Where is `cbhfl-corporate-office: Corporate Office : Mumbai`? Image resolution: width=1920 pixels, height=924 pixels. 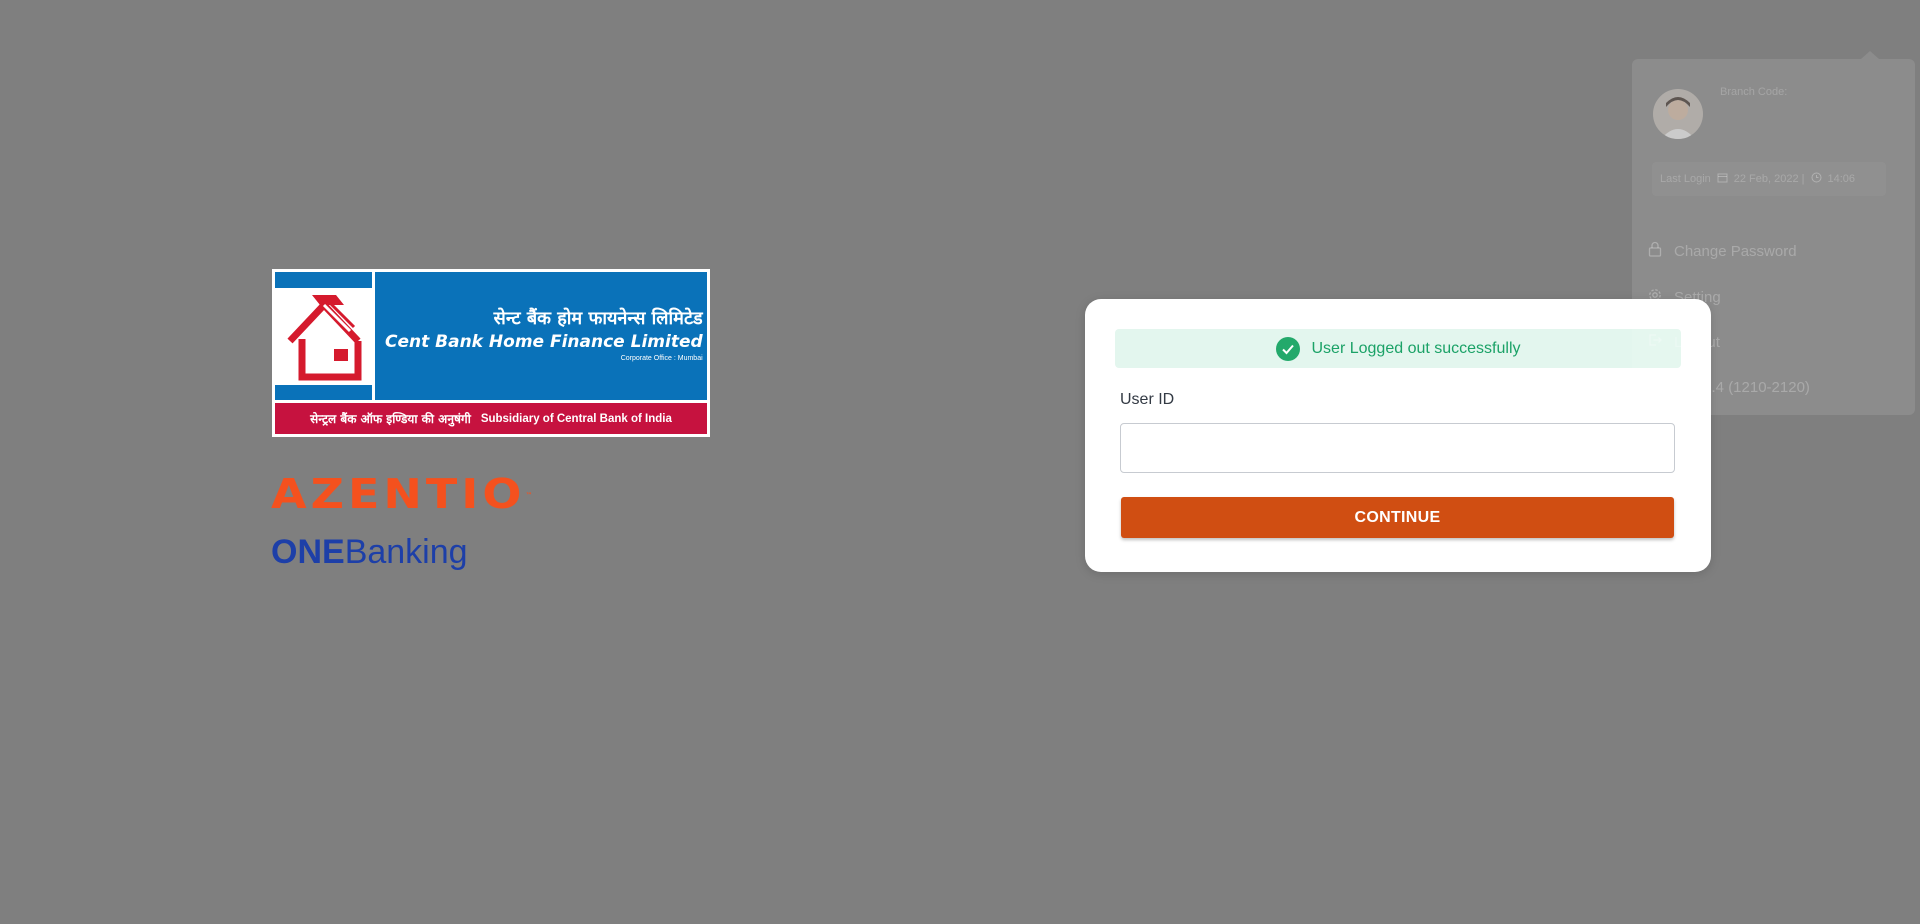 cbhfl-corporate-office: Corporate Office : Mumbai is located at coordinates (661, 358).